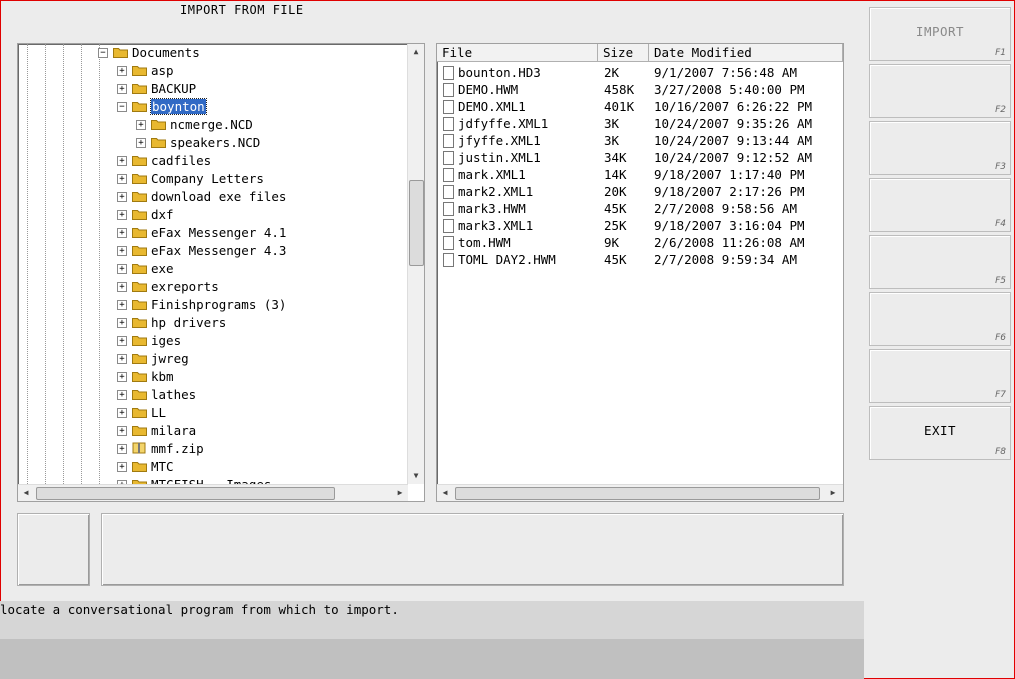 The width and height of the screenshot is (1015, 679). Describe the element at coordinates (637, 72) in the screenshot. I see `file-row: bounton.HD3 2K 9/1/2007 7:56:48 AM` at that location.